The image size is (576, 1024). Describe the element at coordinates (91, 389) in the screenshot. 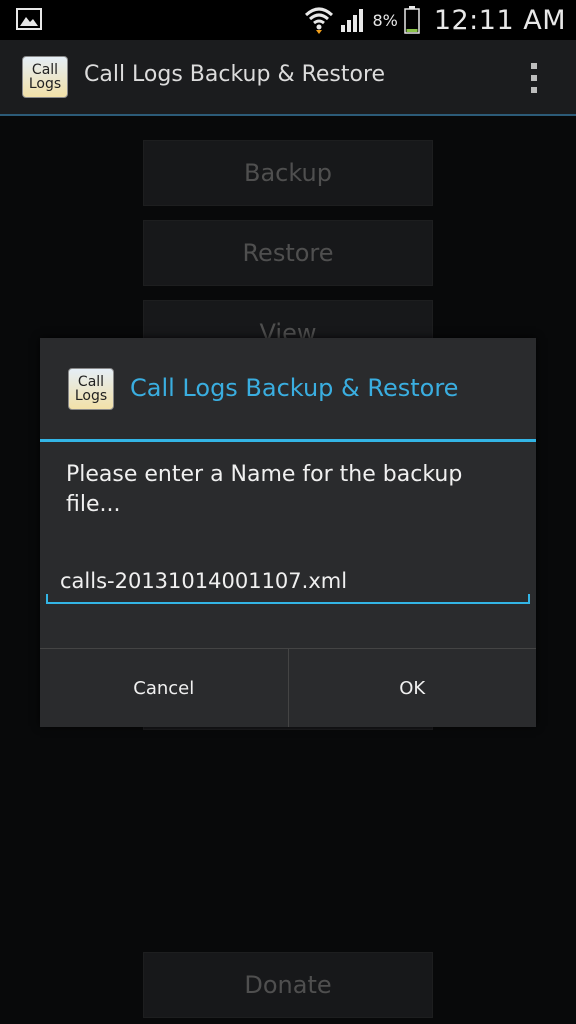

I see `dialog-app-icon: Call Logs` at that location.